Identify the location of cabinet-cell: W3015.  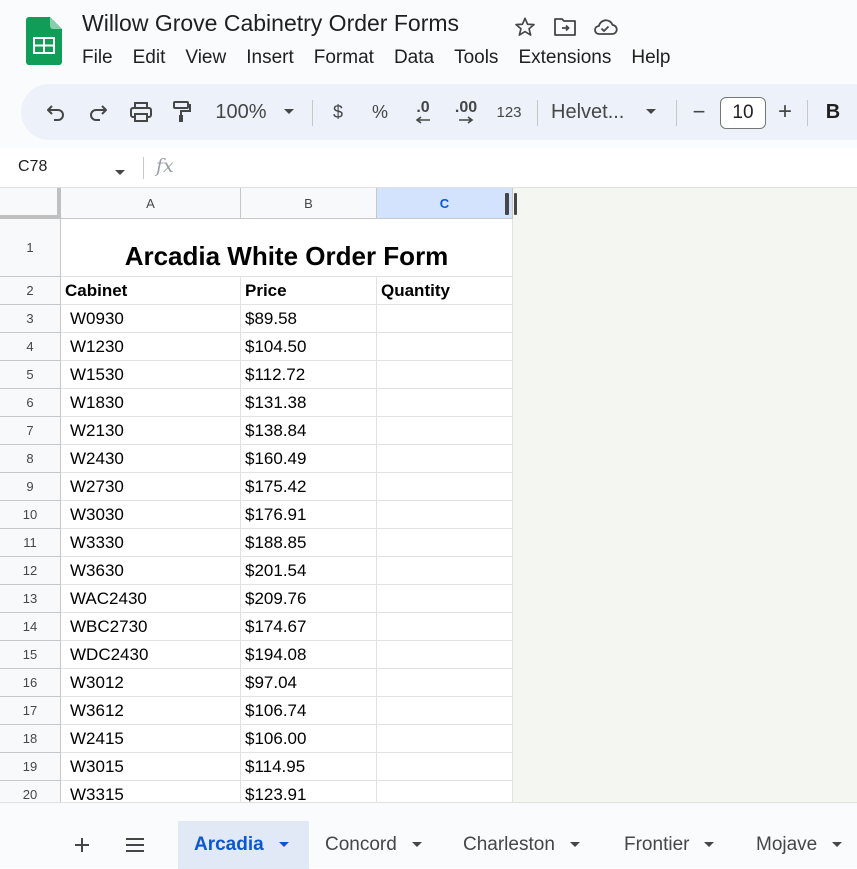
(151, 767).